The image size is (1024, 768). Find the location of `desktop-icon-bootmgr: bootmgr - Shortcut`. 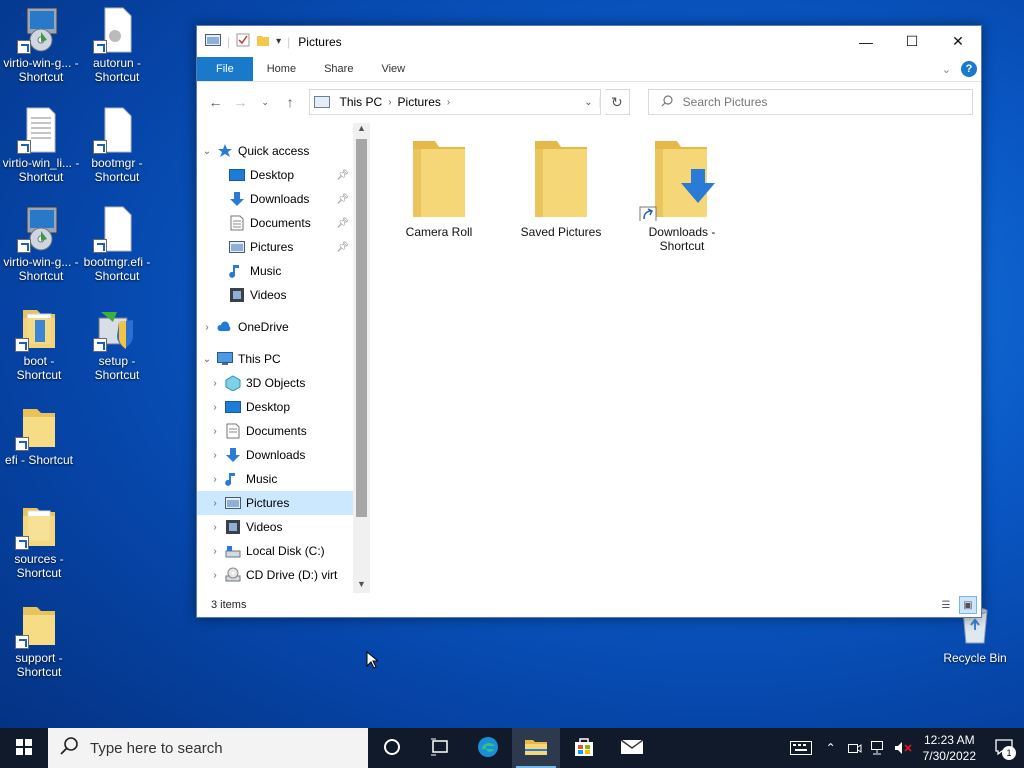

desktop-icon-bootmgr: bootmgr - Shortcut is located at coordinates (117, 145).